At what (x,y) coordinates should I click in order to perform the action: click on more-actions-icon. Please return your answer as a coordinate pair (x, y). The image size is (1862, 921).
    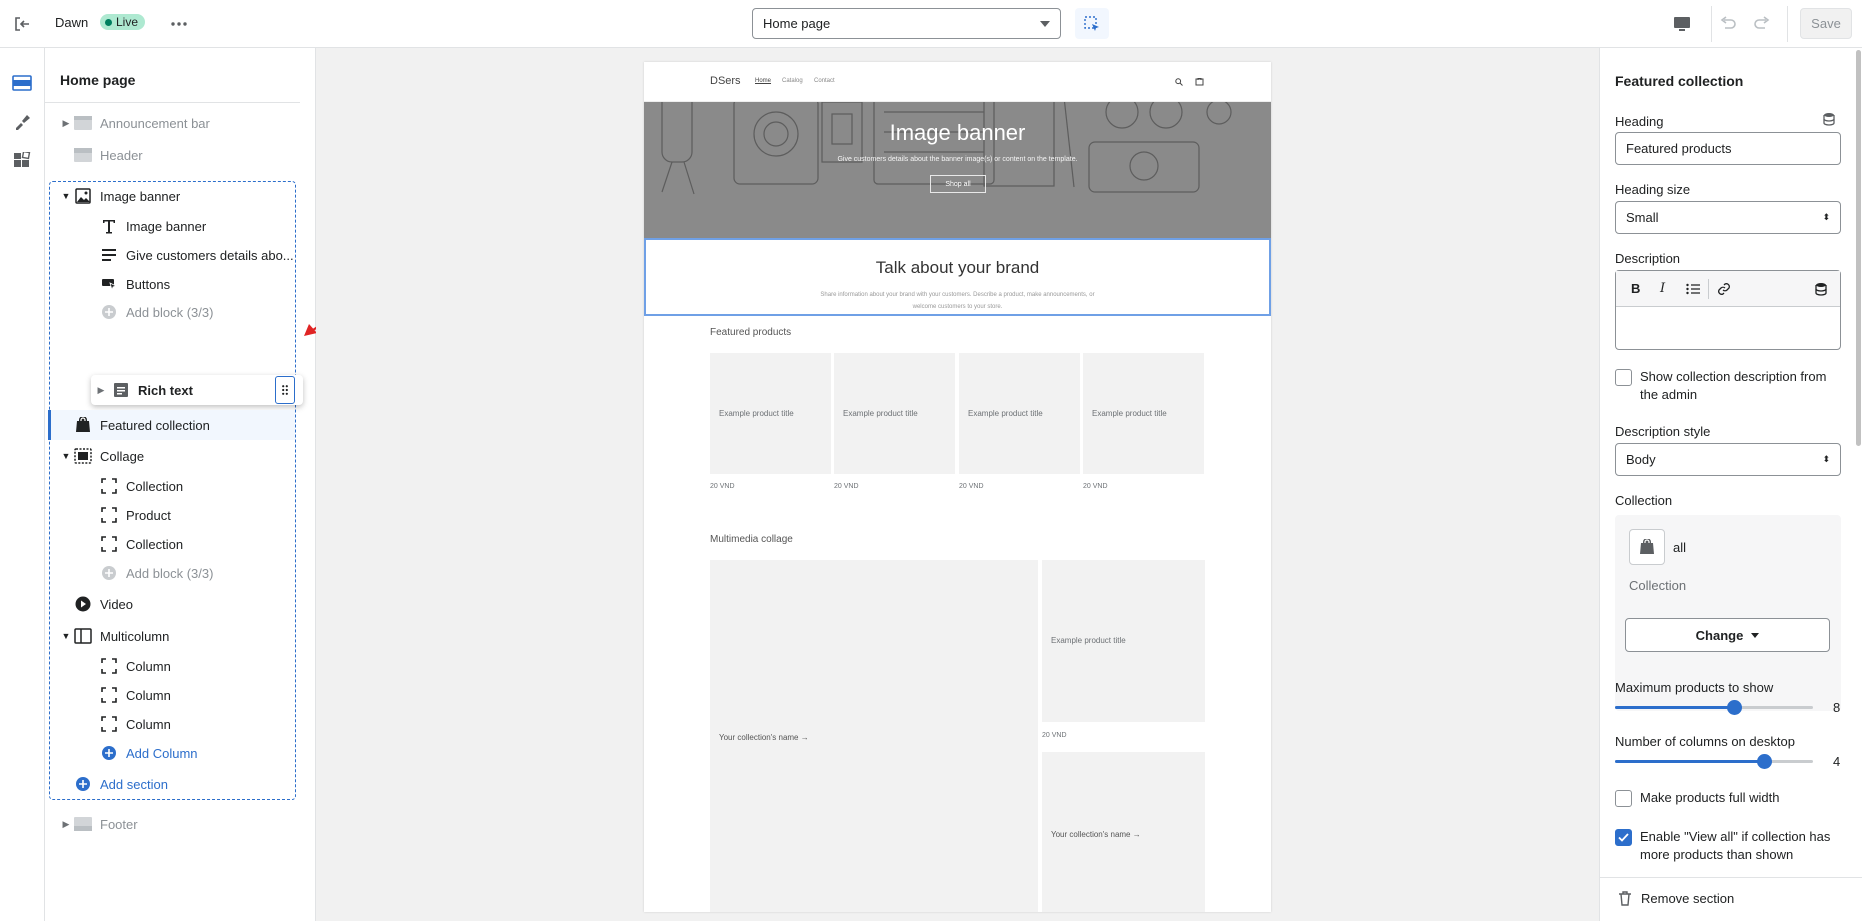
    Looking at the image, I should click on (179, 24).